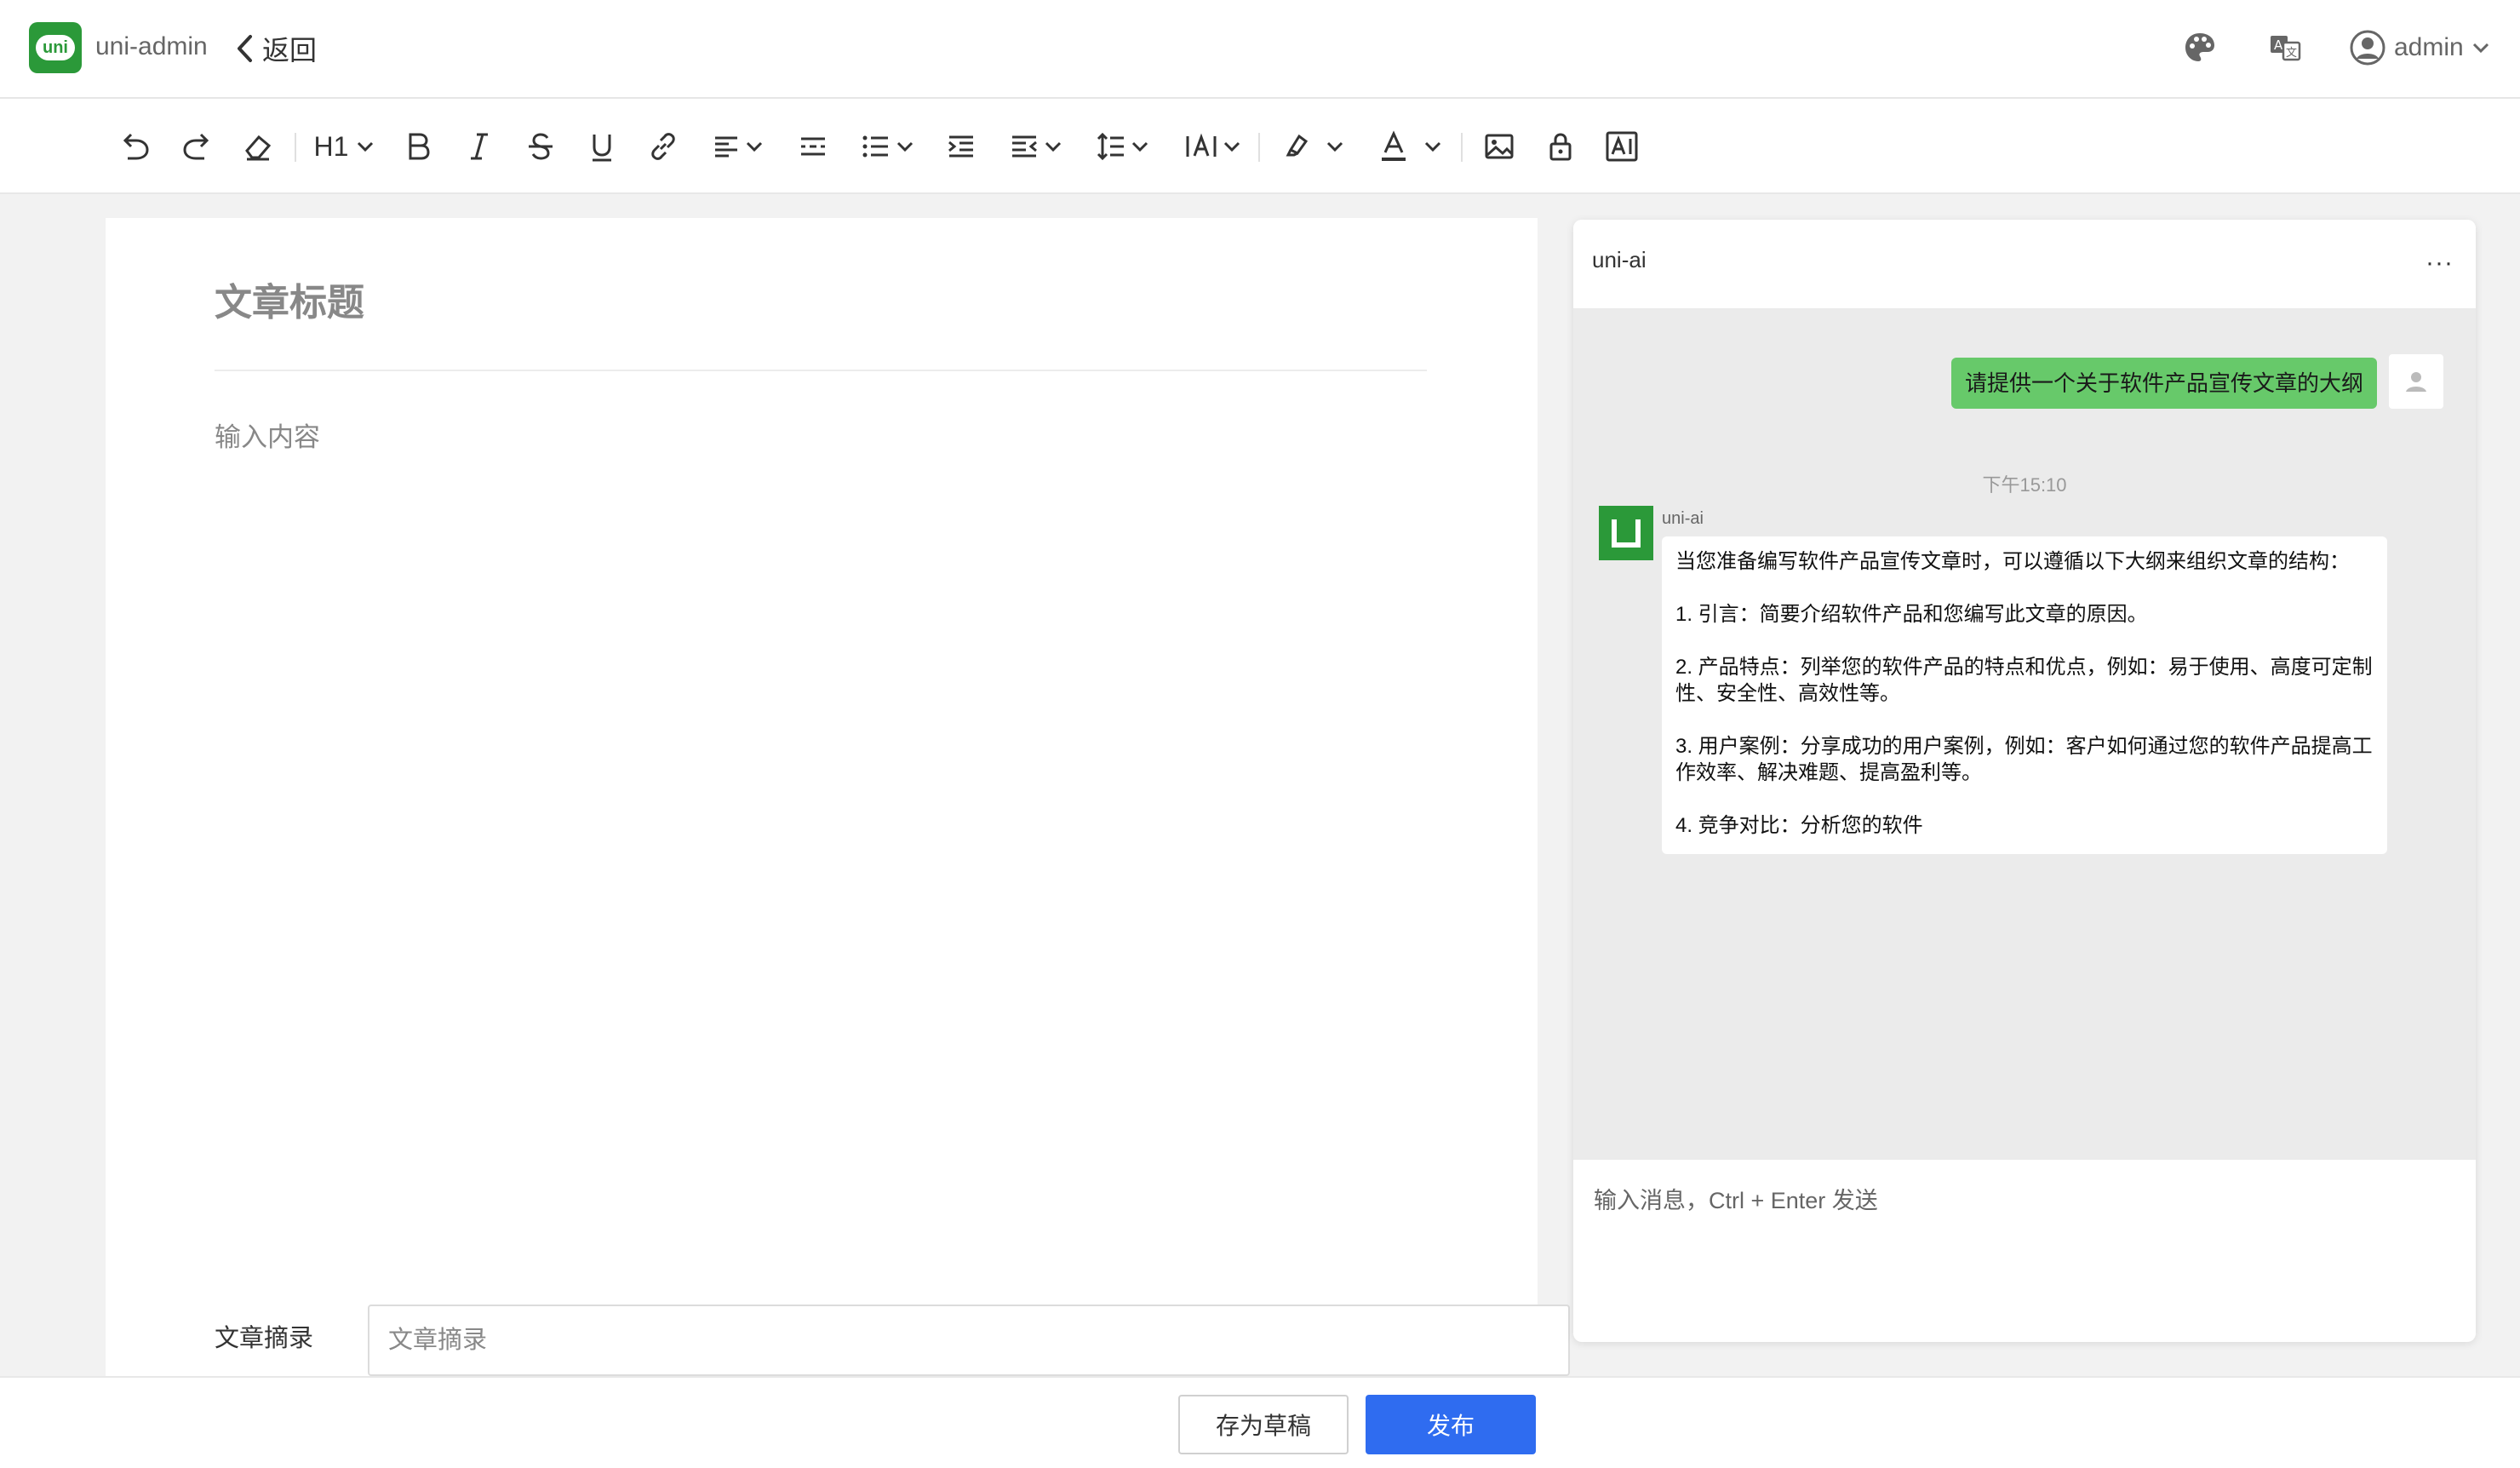 This screenshot has height=1468, width=2520. What do you see at coordinates (2024, 264) in the screenshot?
I see `chat-header: uni-ai ···` at bounding box center [2024, 264].